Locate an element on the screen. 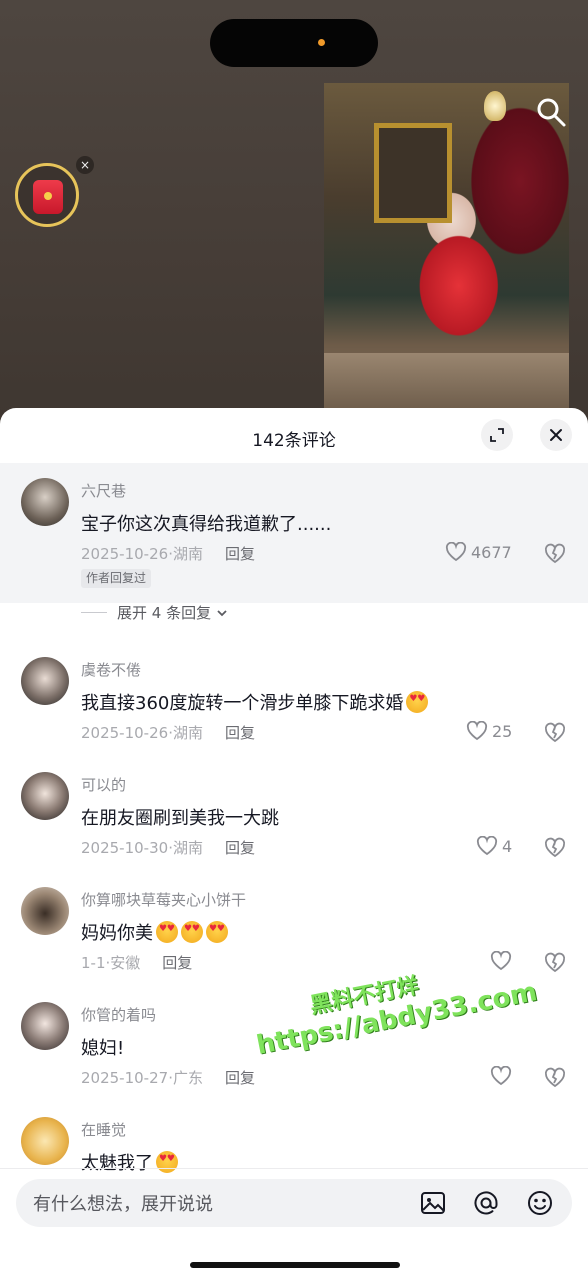  like-count: 4677 is located at coordinates (491, 552).